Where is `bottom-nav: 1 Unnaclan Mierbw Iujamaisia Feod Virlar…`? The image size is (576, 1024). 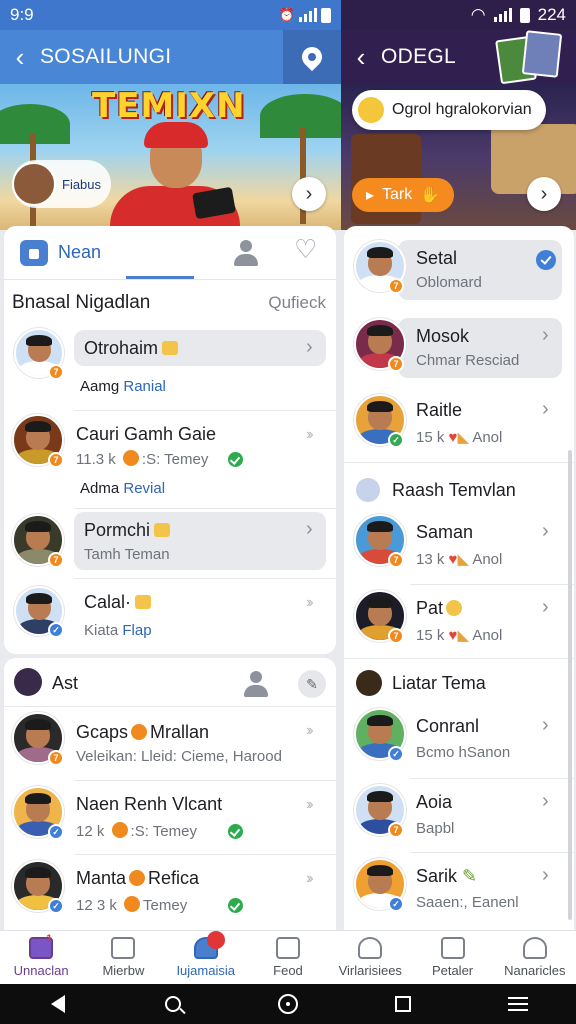
bottom-nav: 1 Unnaclan Mierbw Iujamaisia Feod Virlar… is located at coordinates (288, 957).